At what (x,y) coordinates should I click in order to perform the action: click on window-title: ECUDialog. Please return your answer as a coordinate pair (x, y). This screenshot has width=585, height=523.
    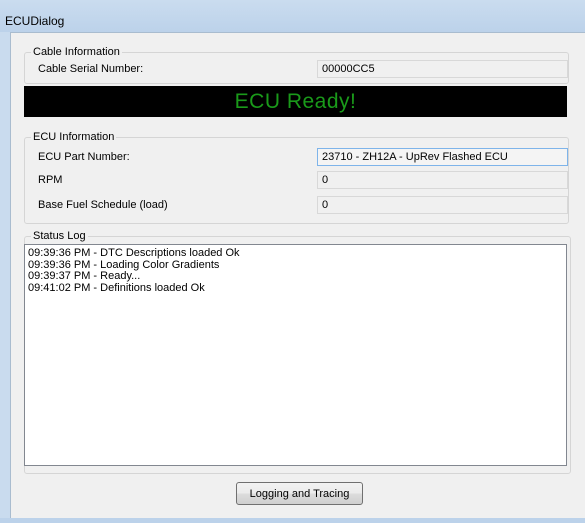
    Looking at the image, I should click on (35, 21).